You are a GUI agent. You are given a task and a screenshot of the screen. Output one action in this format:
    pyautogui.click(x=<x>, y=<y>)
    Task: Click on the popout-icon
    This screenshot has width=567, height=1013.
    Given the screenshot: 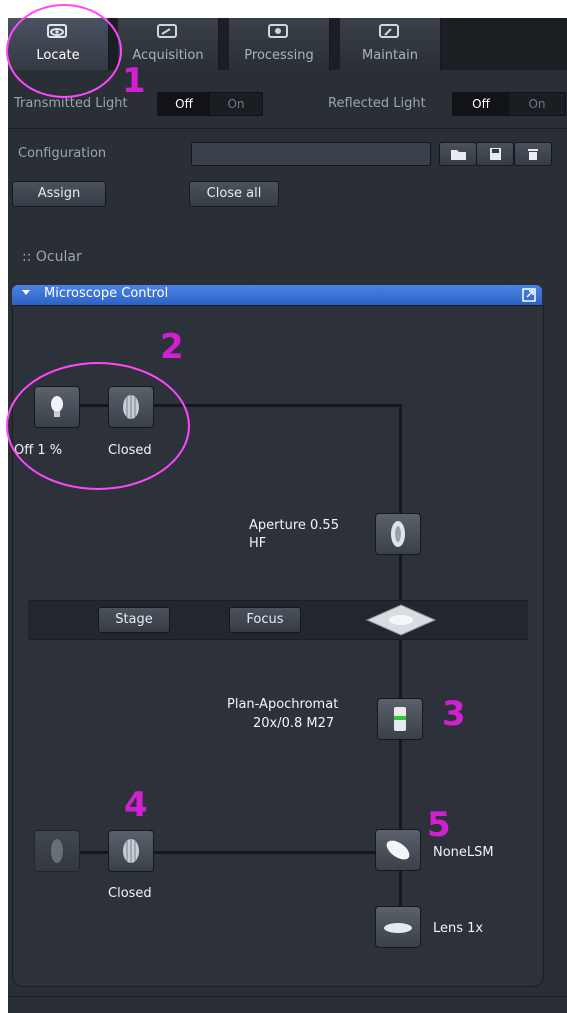 What is the action you would take?
    pyautogui.click(x=529, y=295)
    